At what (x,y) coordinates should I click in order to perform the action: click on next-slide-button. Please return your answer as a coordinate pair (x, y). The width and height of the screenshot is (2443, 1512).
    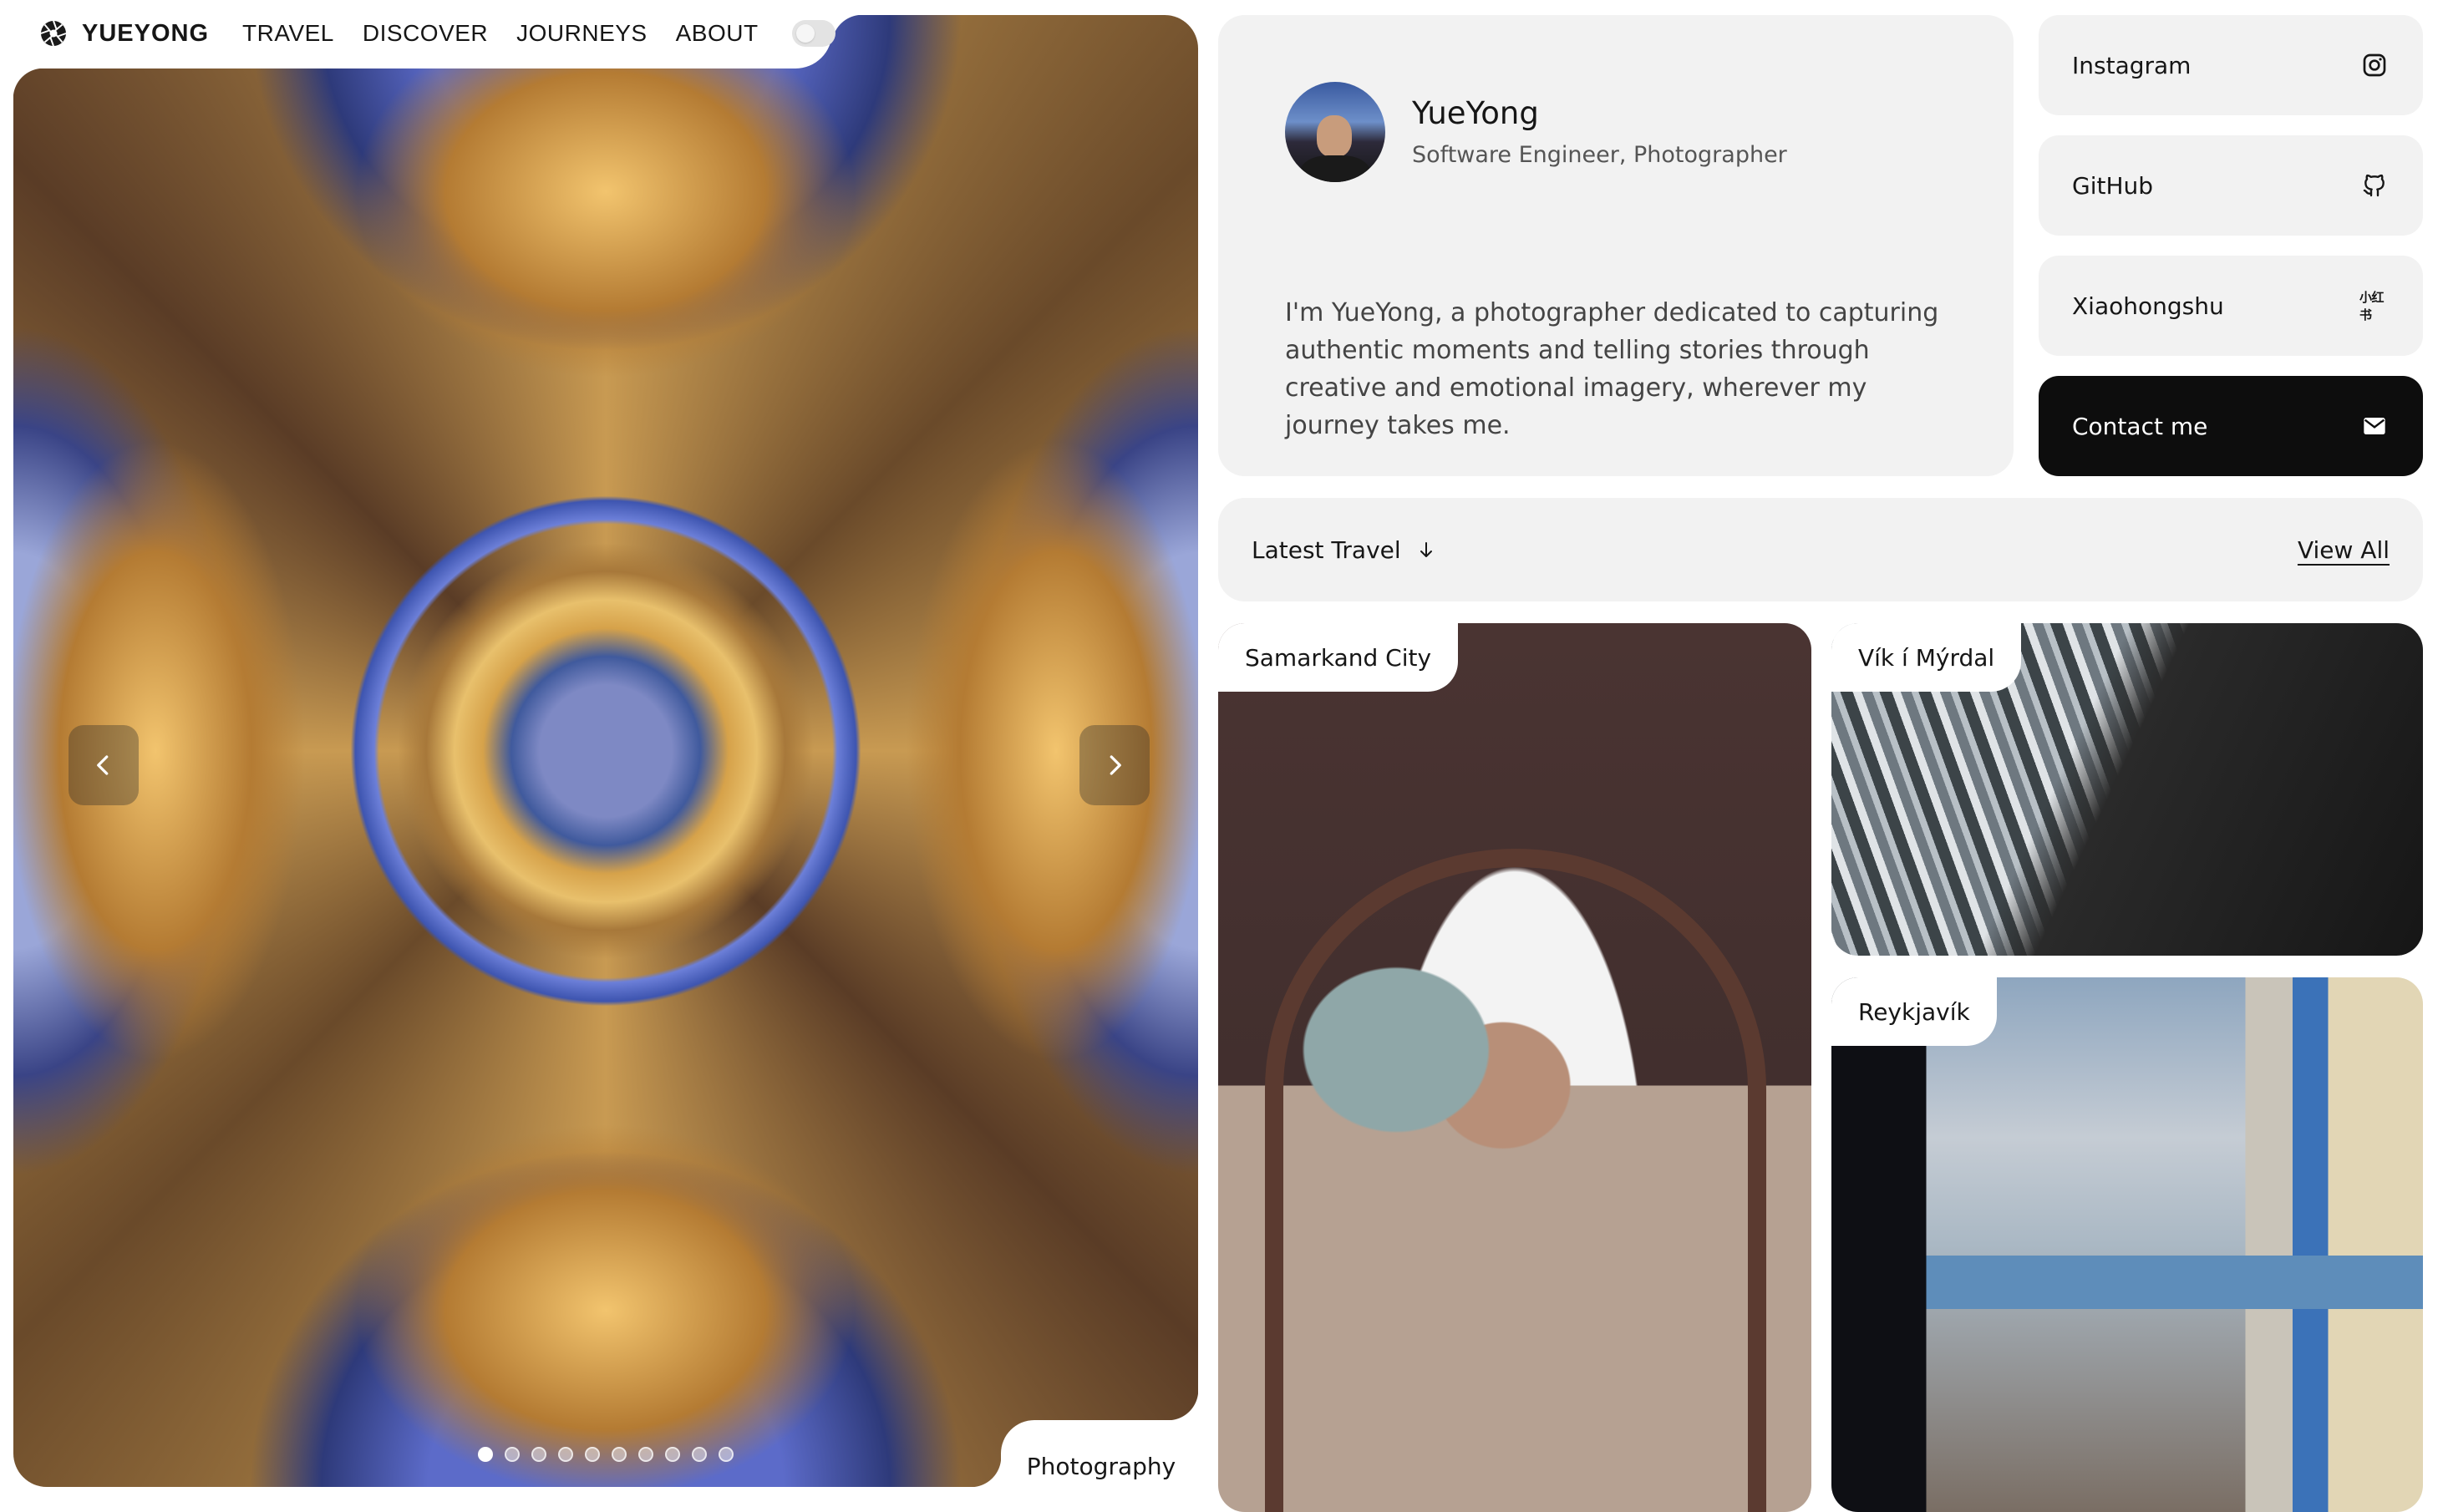
    Looking at the image, I should click on (1115, 765).